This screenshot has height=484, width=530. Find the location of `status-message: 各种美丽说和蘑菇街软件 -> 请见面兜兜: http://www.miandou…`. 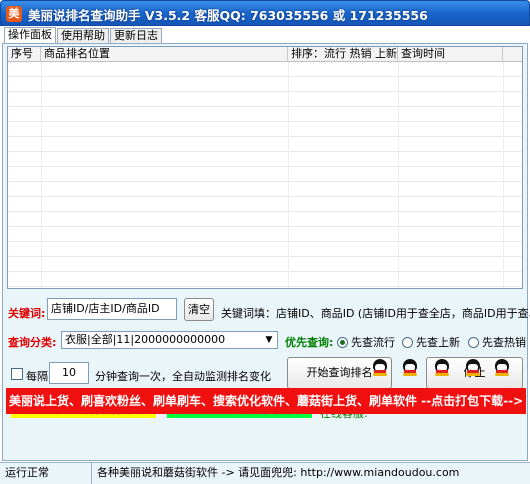

status-message: 各种美丽说和蘑菇街软件 -> 请见面兜兜: http://www.miandou… is located at coordinates (278, 472).